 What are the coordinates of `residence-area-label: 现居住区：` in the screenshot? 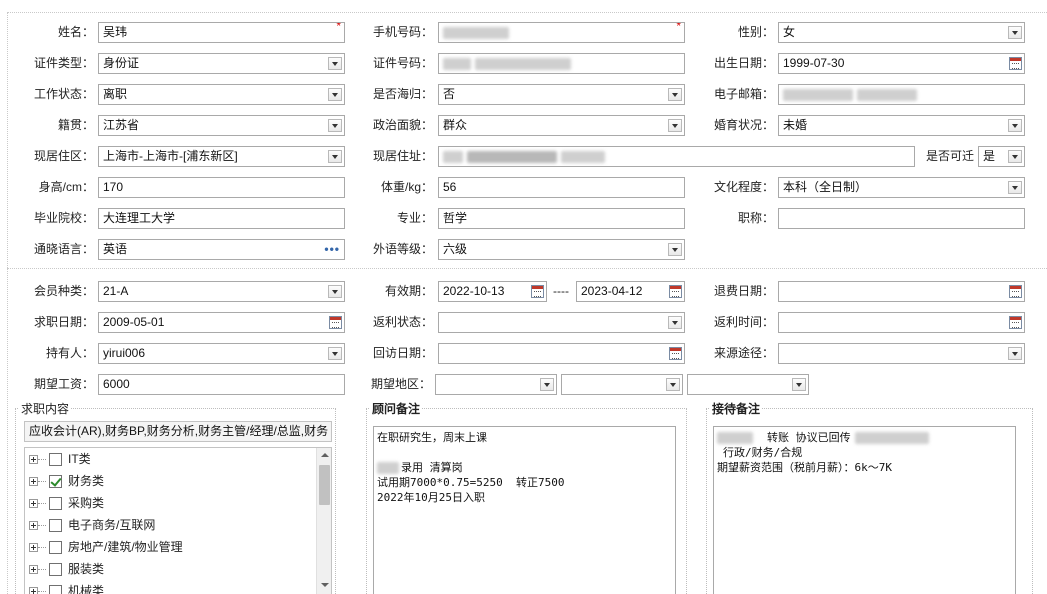 It's located at (63, 156).